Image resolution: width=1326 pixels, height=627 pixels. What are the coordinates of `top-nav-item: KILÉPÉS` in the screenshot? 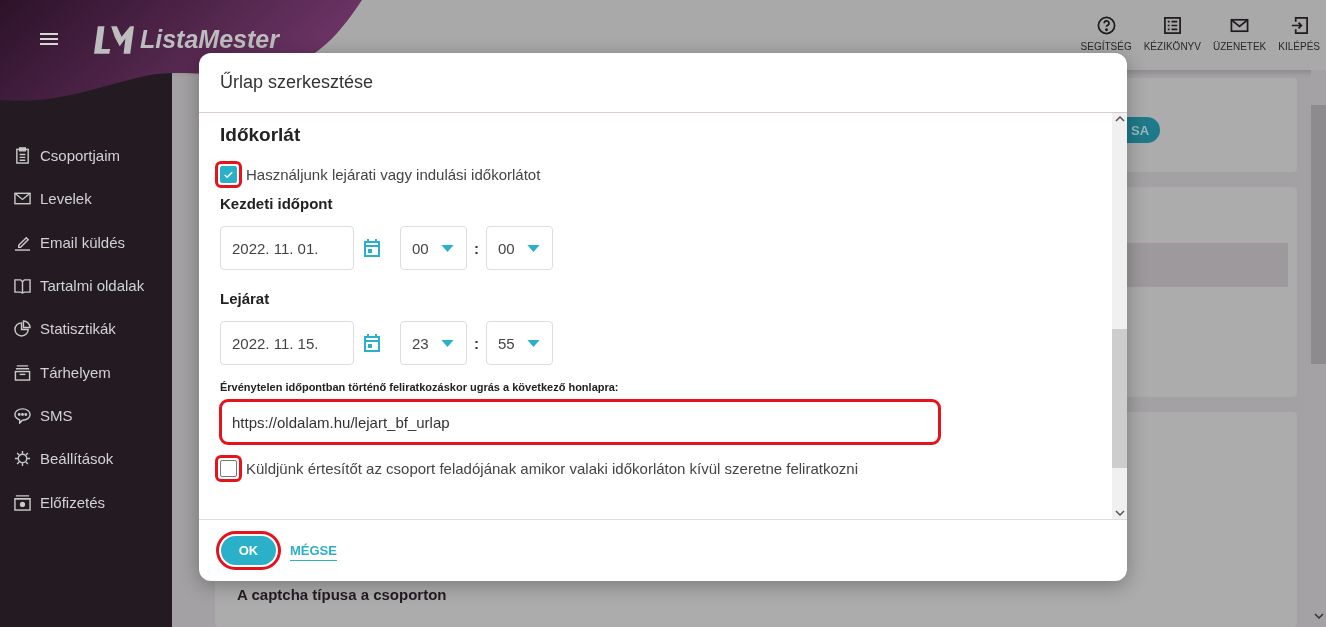 It's located at (1299, 34).